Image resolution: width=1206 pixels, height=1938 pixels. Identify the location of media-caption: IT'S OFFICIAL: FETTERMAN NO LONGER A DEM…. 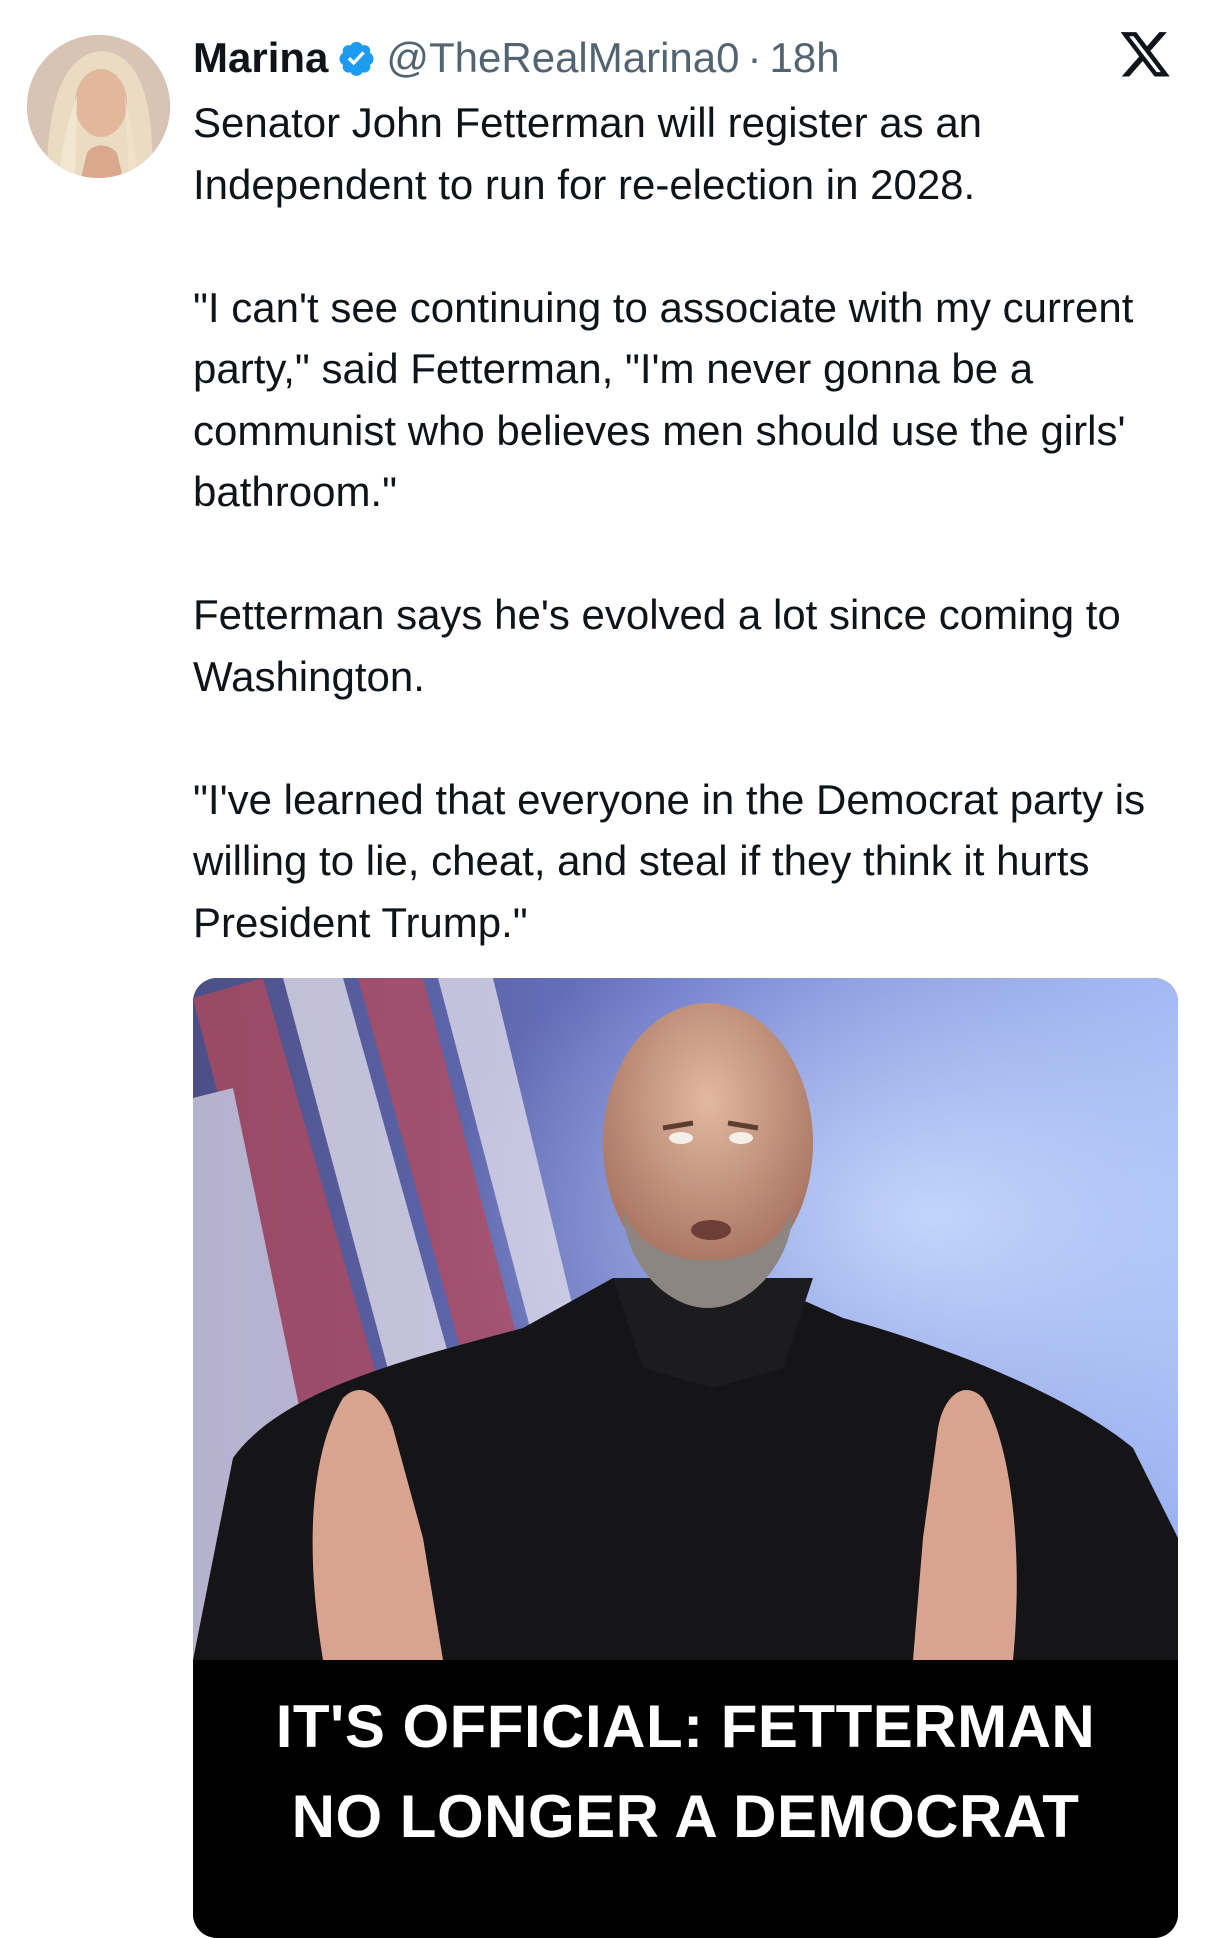
(685, 1799).